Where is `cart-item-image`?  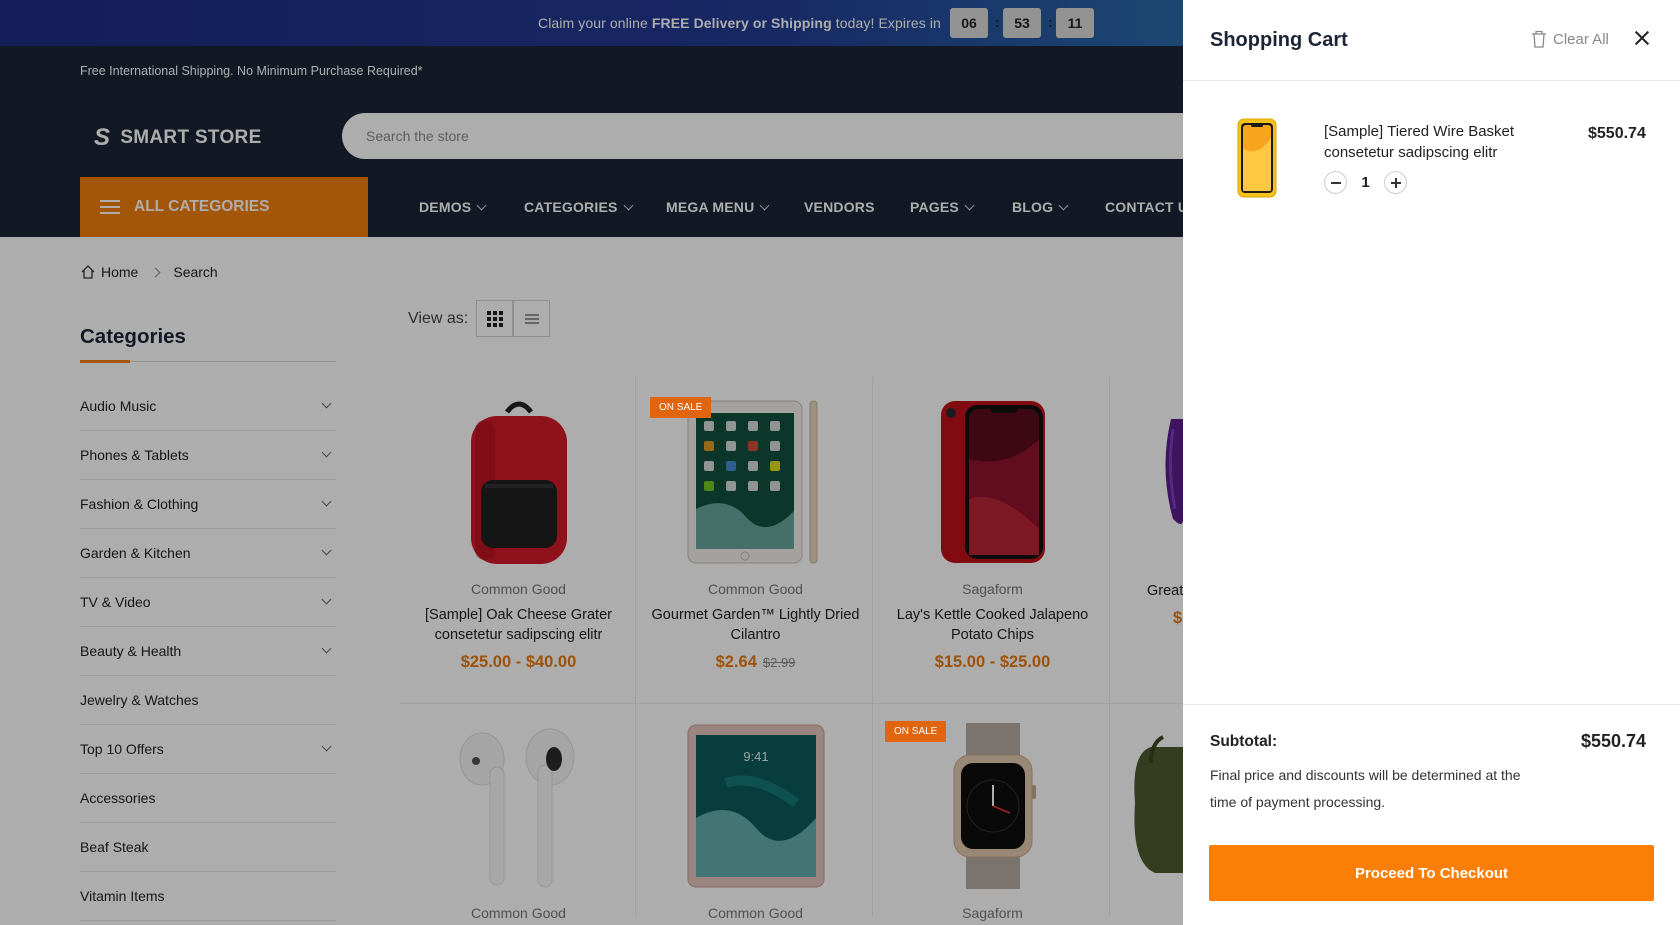
cart-item-image is located at coordinates (1257, 158).